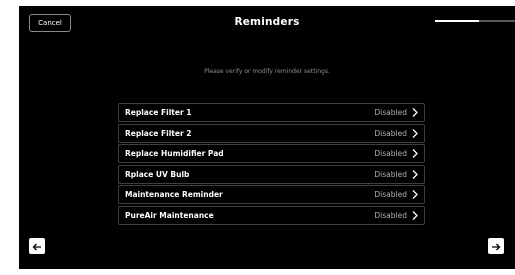  I want to click on reminder-row-replace-uv-bulb: Rplace UV Bulb Disabled, so click(271, 174).